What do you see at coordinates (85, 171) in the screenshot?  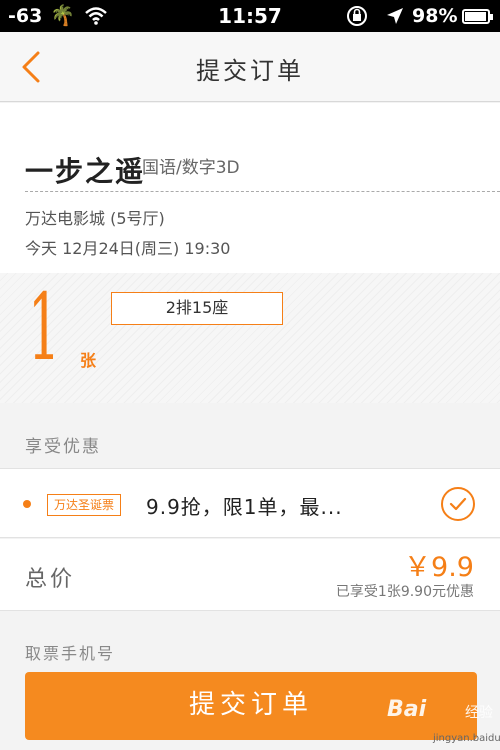 I see `movie-title: 一步之遥` at bounding box center [85, 171].